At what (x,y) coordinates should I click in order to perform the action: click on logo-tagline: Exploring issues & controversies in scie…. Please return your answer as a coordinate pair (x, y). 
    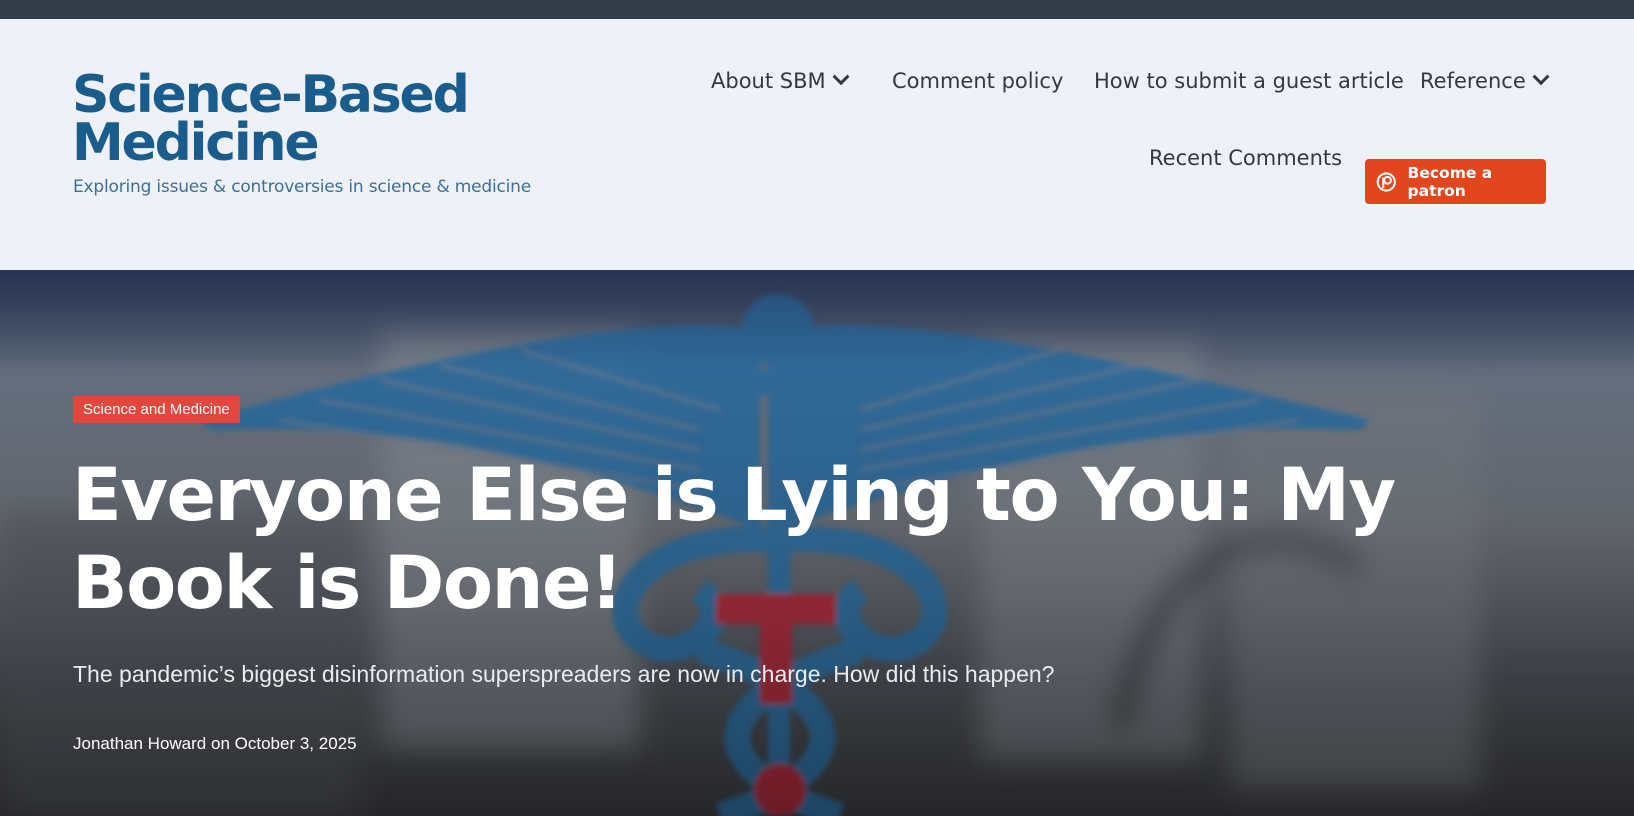
    Looking at the image, I should click on (302, 187).